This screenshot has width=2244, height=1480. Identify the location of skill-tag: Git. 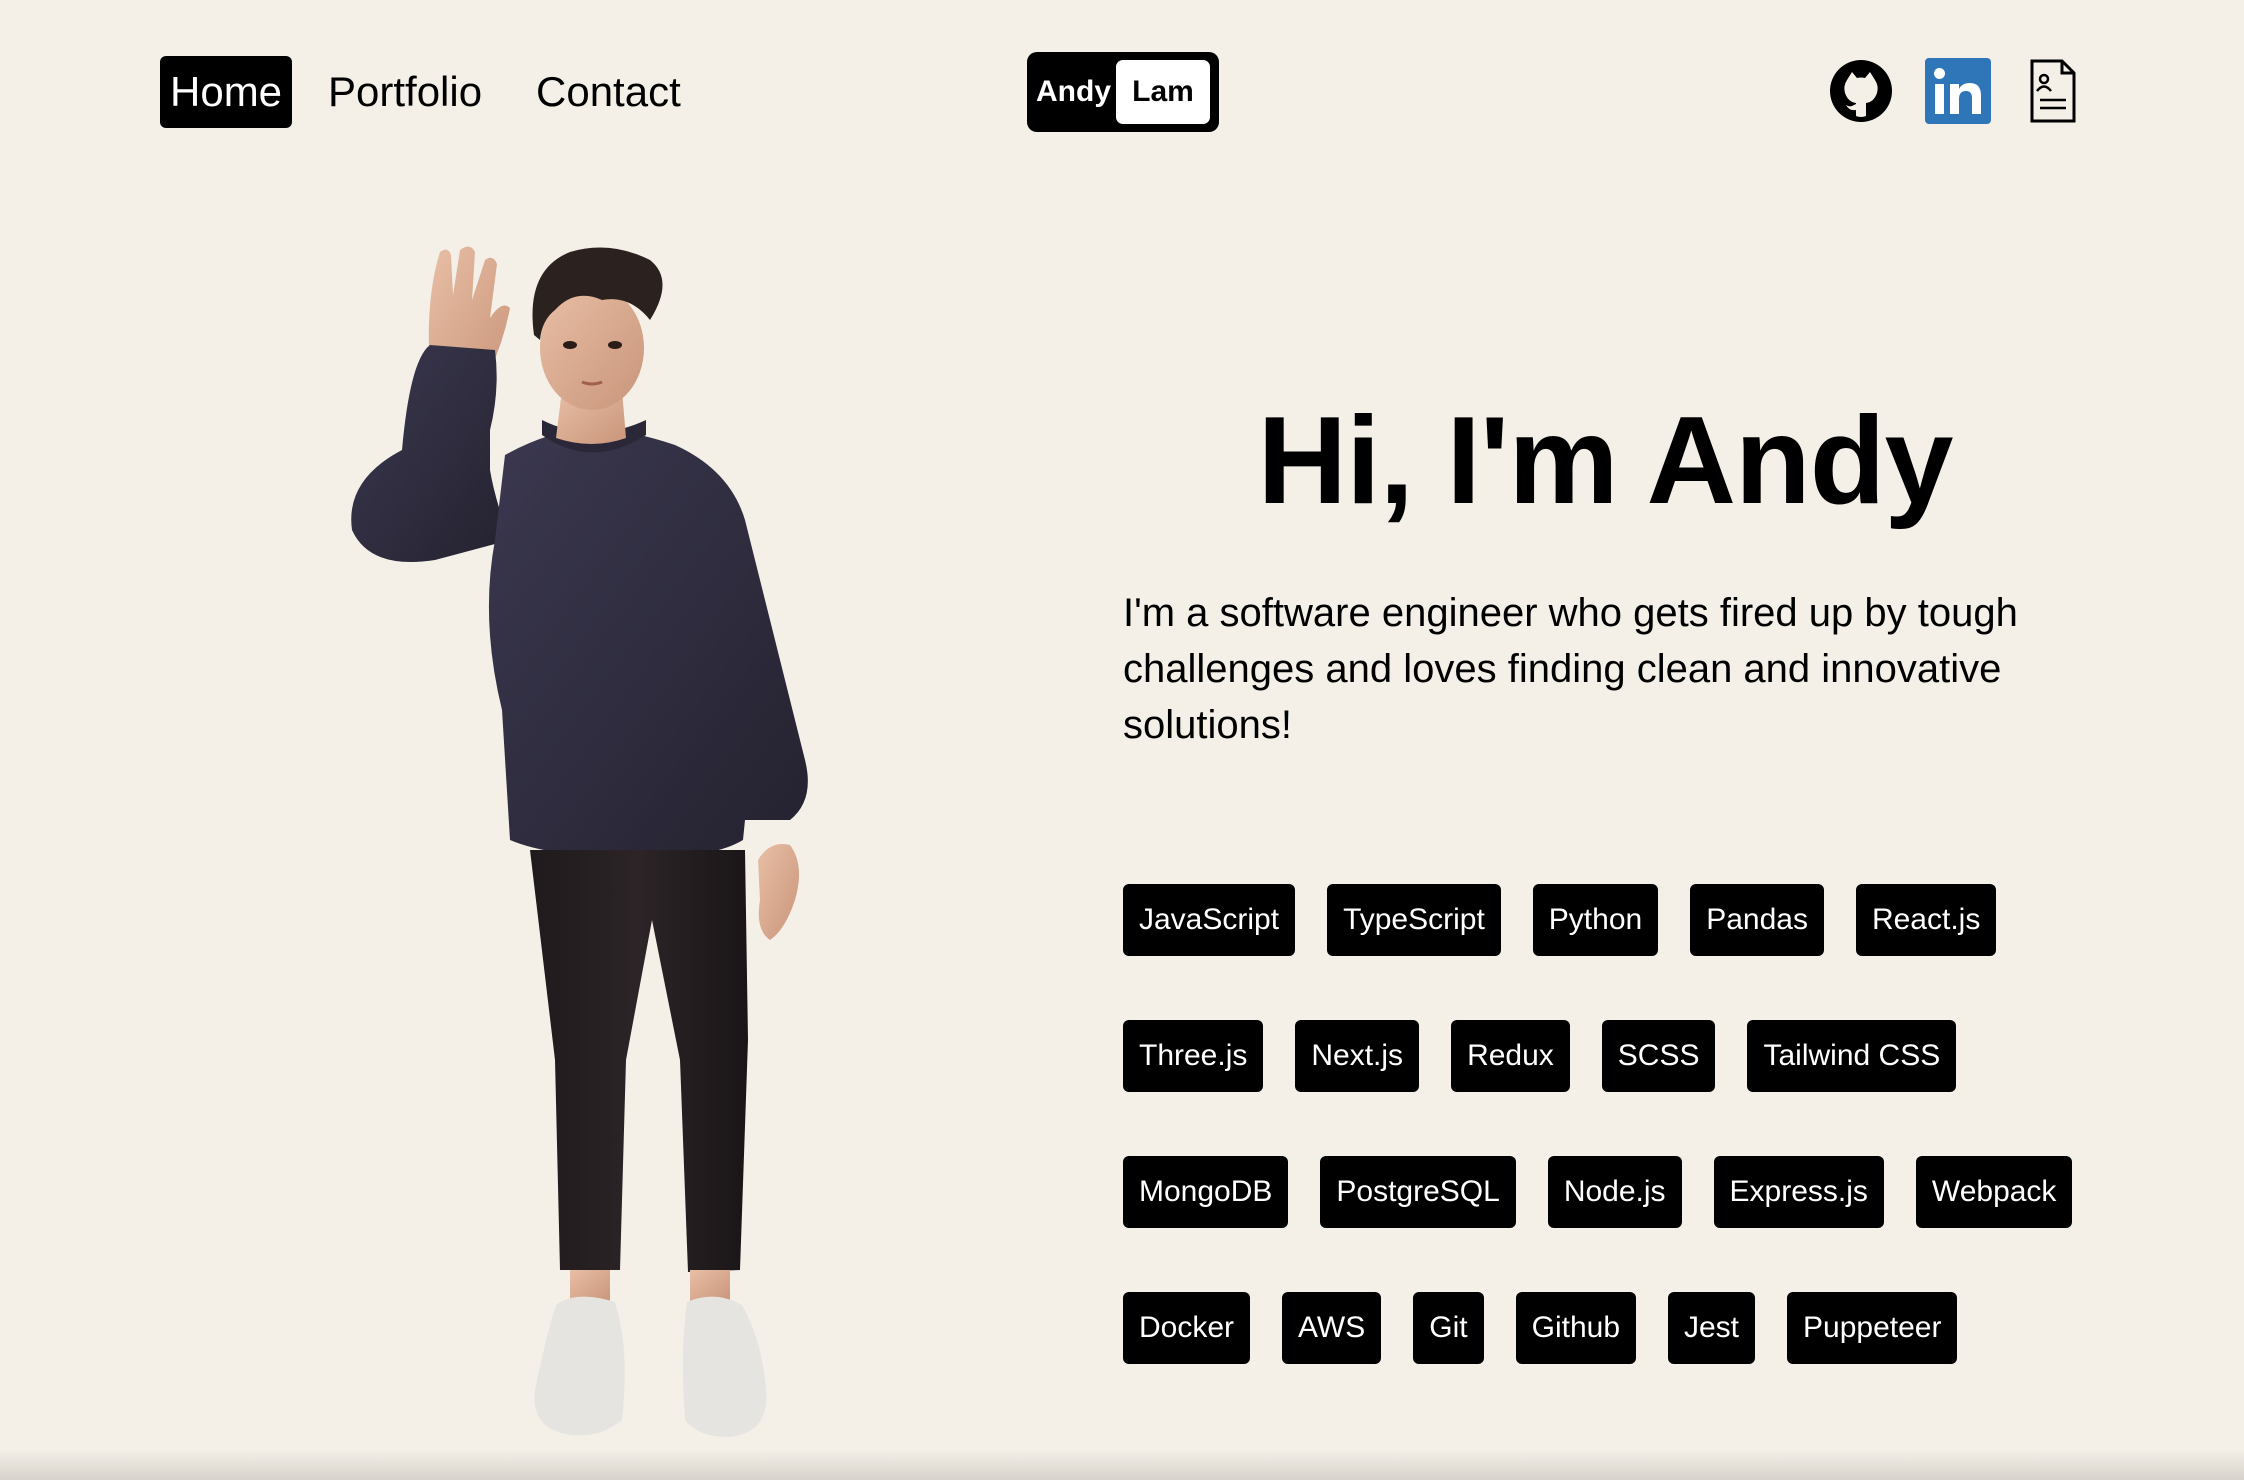
(1448, 1328).